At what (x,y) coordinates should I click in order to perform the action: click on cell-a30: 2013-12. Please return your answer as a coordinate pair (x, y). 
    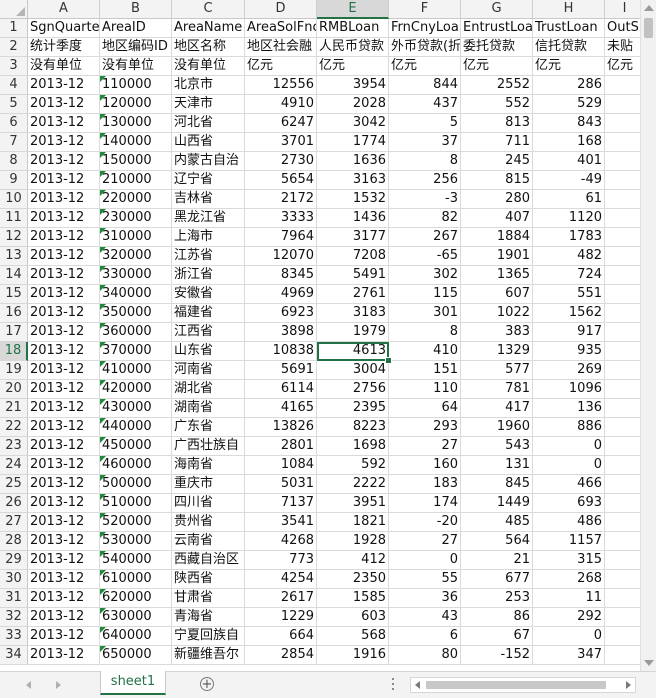
    Looking at the image, I should click on (64, 579).